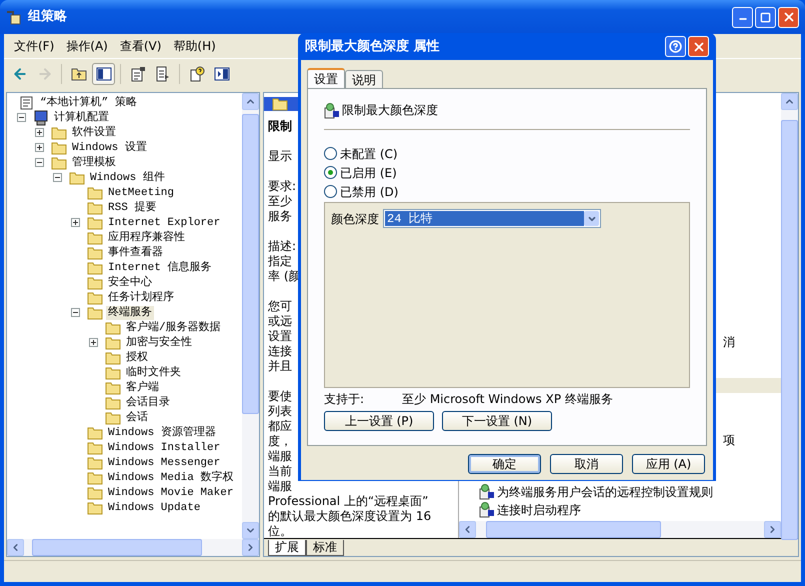 This screenshot has width=805, height=586. What do you see at coordinates (280, 336) in the screenshot?
I see `description-text: 设置` at bounding box center [280, 336].